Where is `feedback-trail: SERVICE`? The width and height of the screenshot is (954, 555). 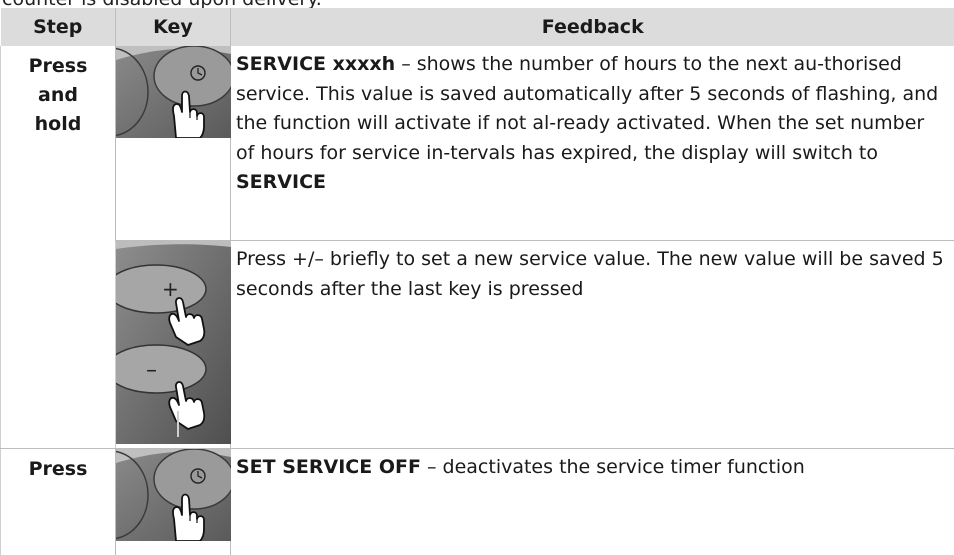 feedback-trail: SERVICE is located at coordinates (281, 182).